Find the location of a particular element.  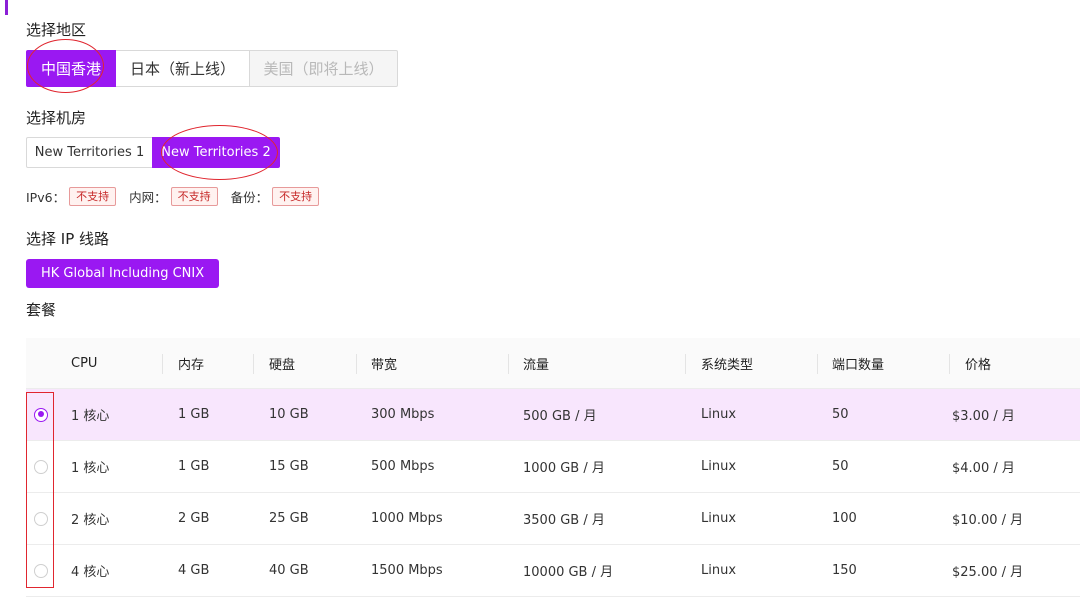

plan-ports: 100 is located at coordinates (844, 518).